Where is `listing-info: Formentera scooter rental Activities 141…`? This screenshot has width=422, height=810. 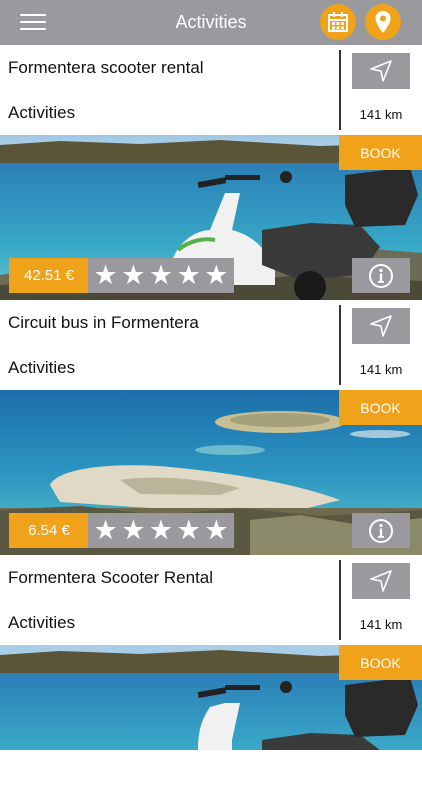 listing-info: Formentera scooter rental Activities 141… is located at coordinates (211, 90).